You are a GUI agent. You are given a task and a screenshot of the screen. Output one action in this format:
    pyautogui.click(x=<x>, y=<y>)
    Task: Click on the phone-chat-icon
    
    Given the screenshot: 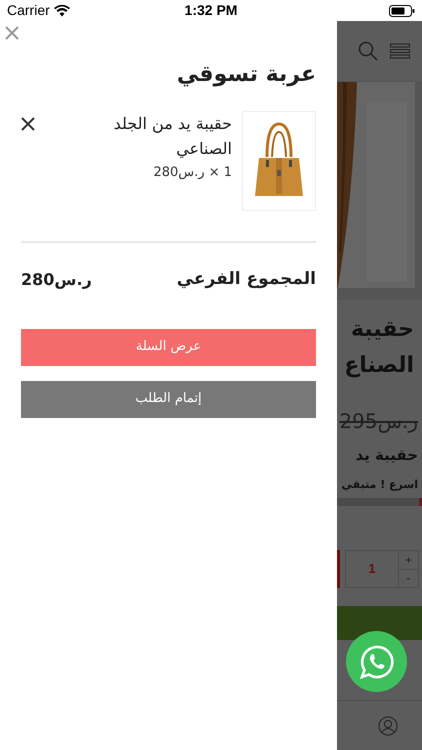 What is the action you would take?
    pyautogui.click(x=377, y=661)
    